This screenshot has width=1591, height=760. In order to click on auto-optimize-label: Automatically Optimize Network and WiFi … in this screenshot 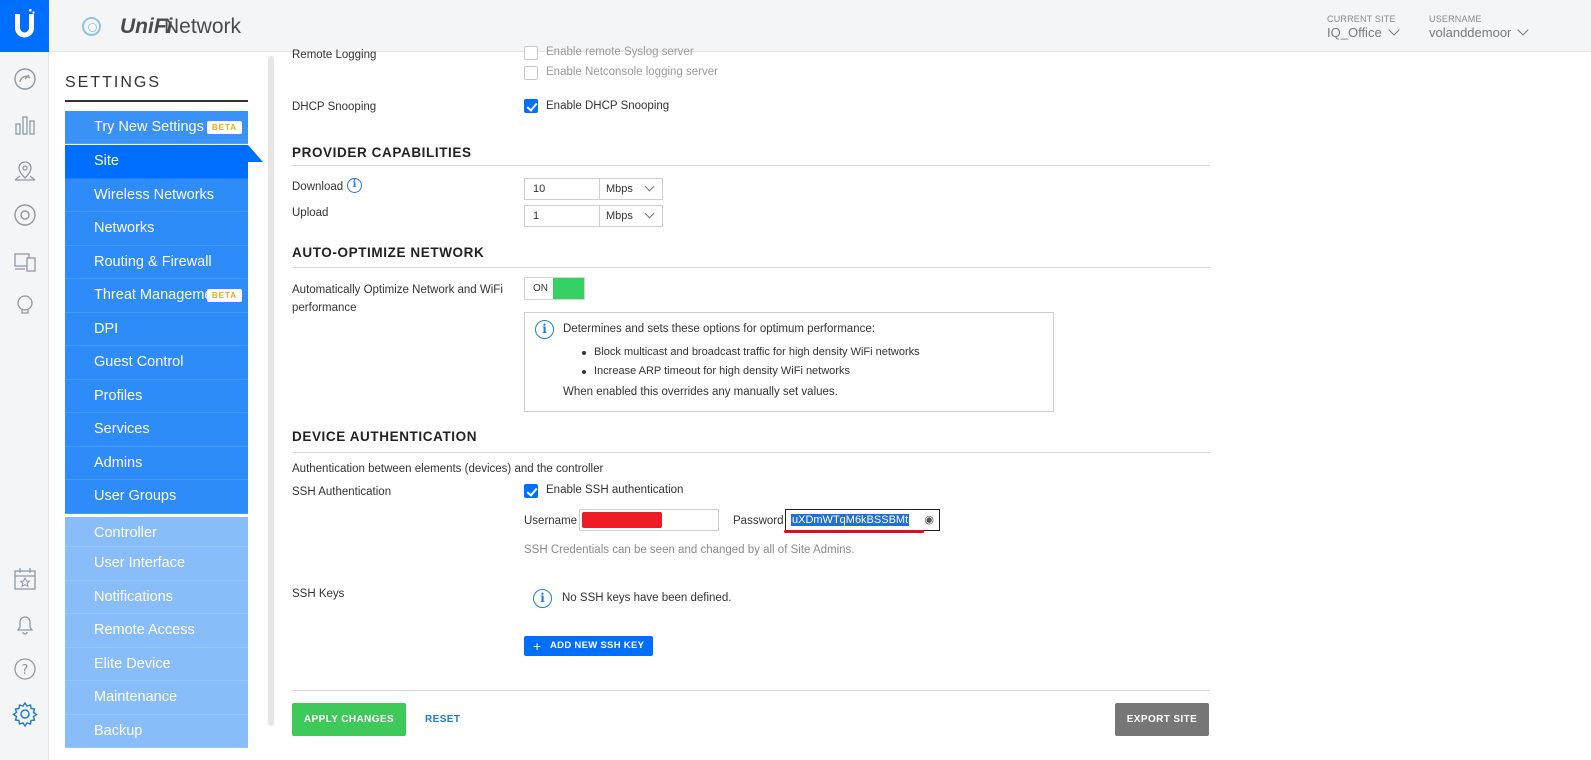, I will do `click(397, 299)`.